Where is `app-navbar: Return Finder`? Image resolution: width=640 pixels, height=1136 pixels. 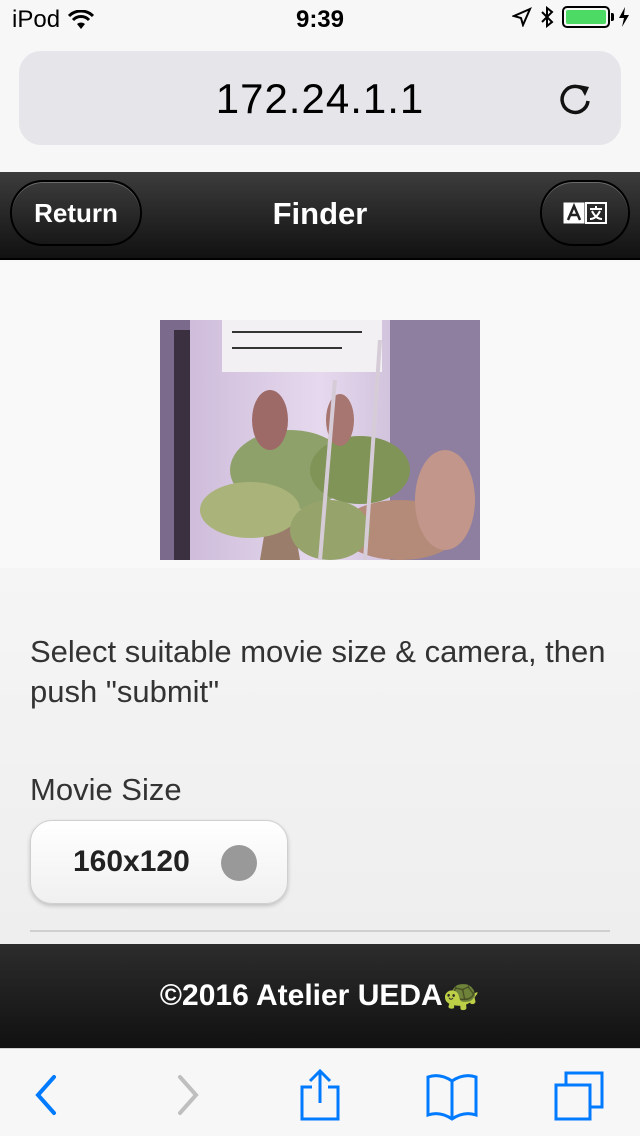 app-navbar: Return Finder is located at coordinates (320, 216).